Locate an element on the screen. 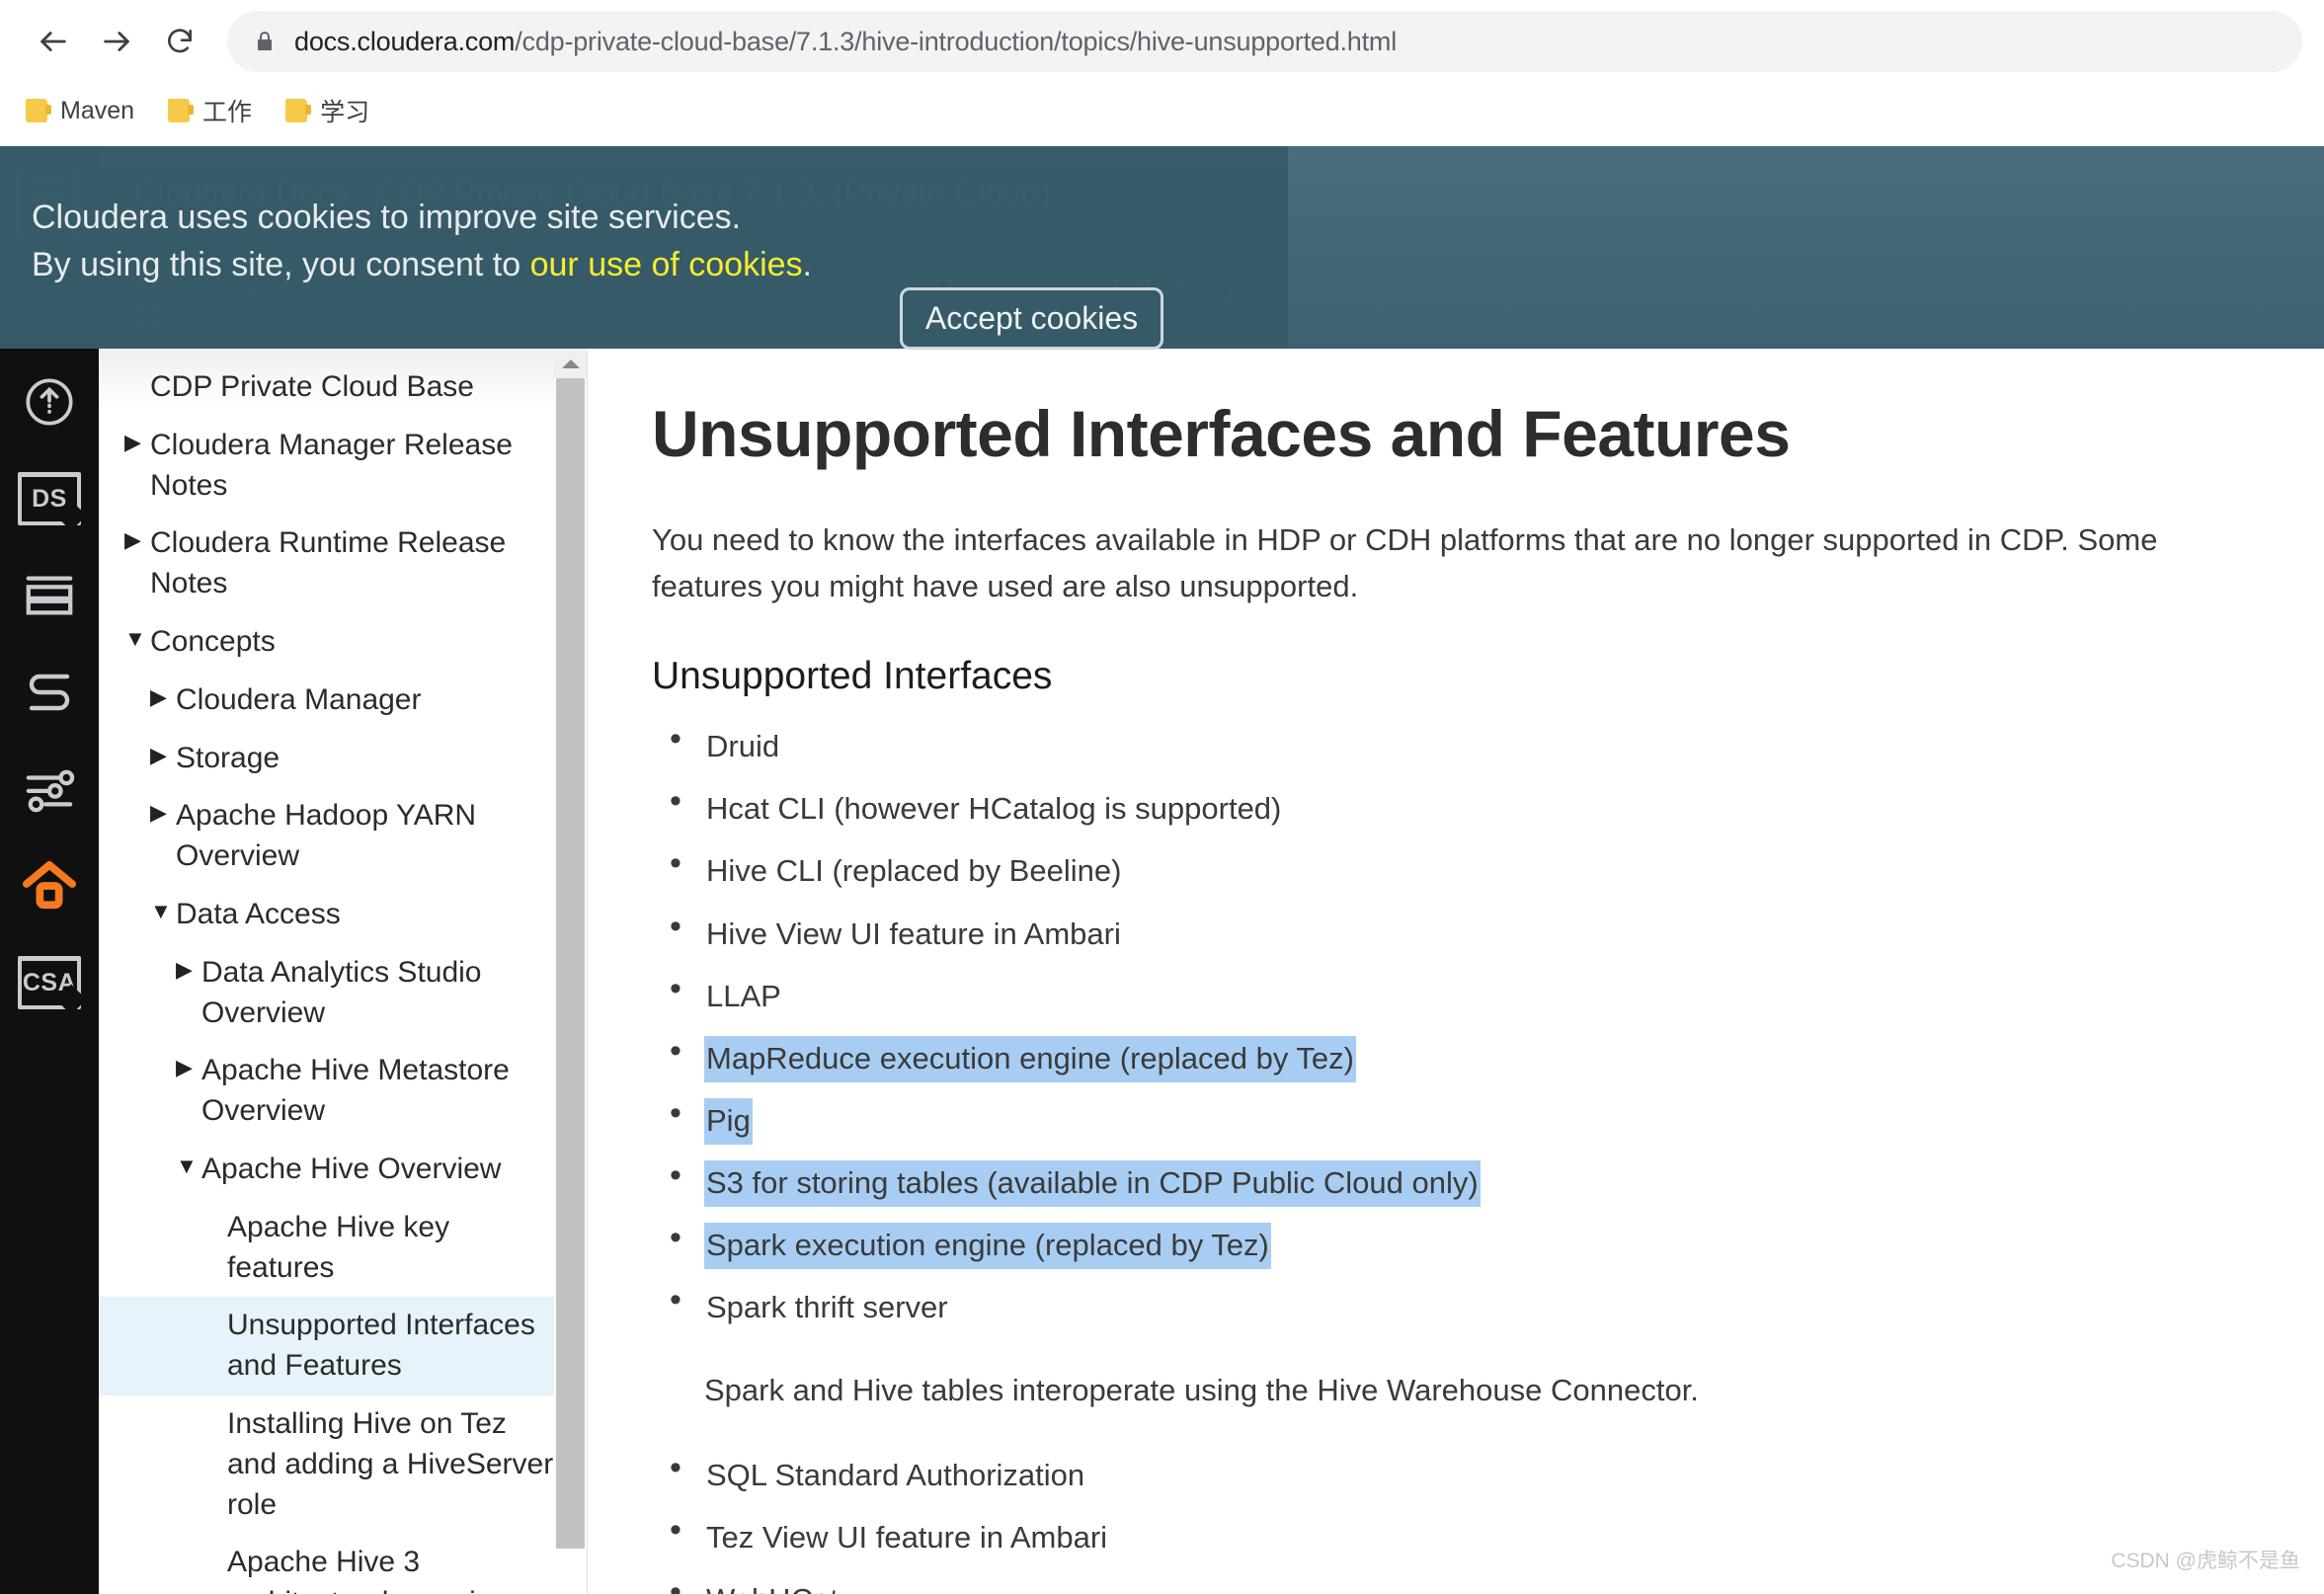  toc-item: ▼ Data Access is located at coordinates (343, 915).